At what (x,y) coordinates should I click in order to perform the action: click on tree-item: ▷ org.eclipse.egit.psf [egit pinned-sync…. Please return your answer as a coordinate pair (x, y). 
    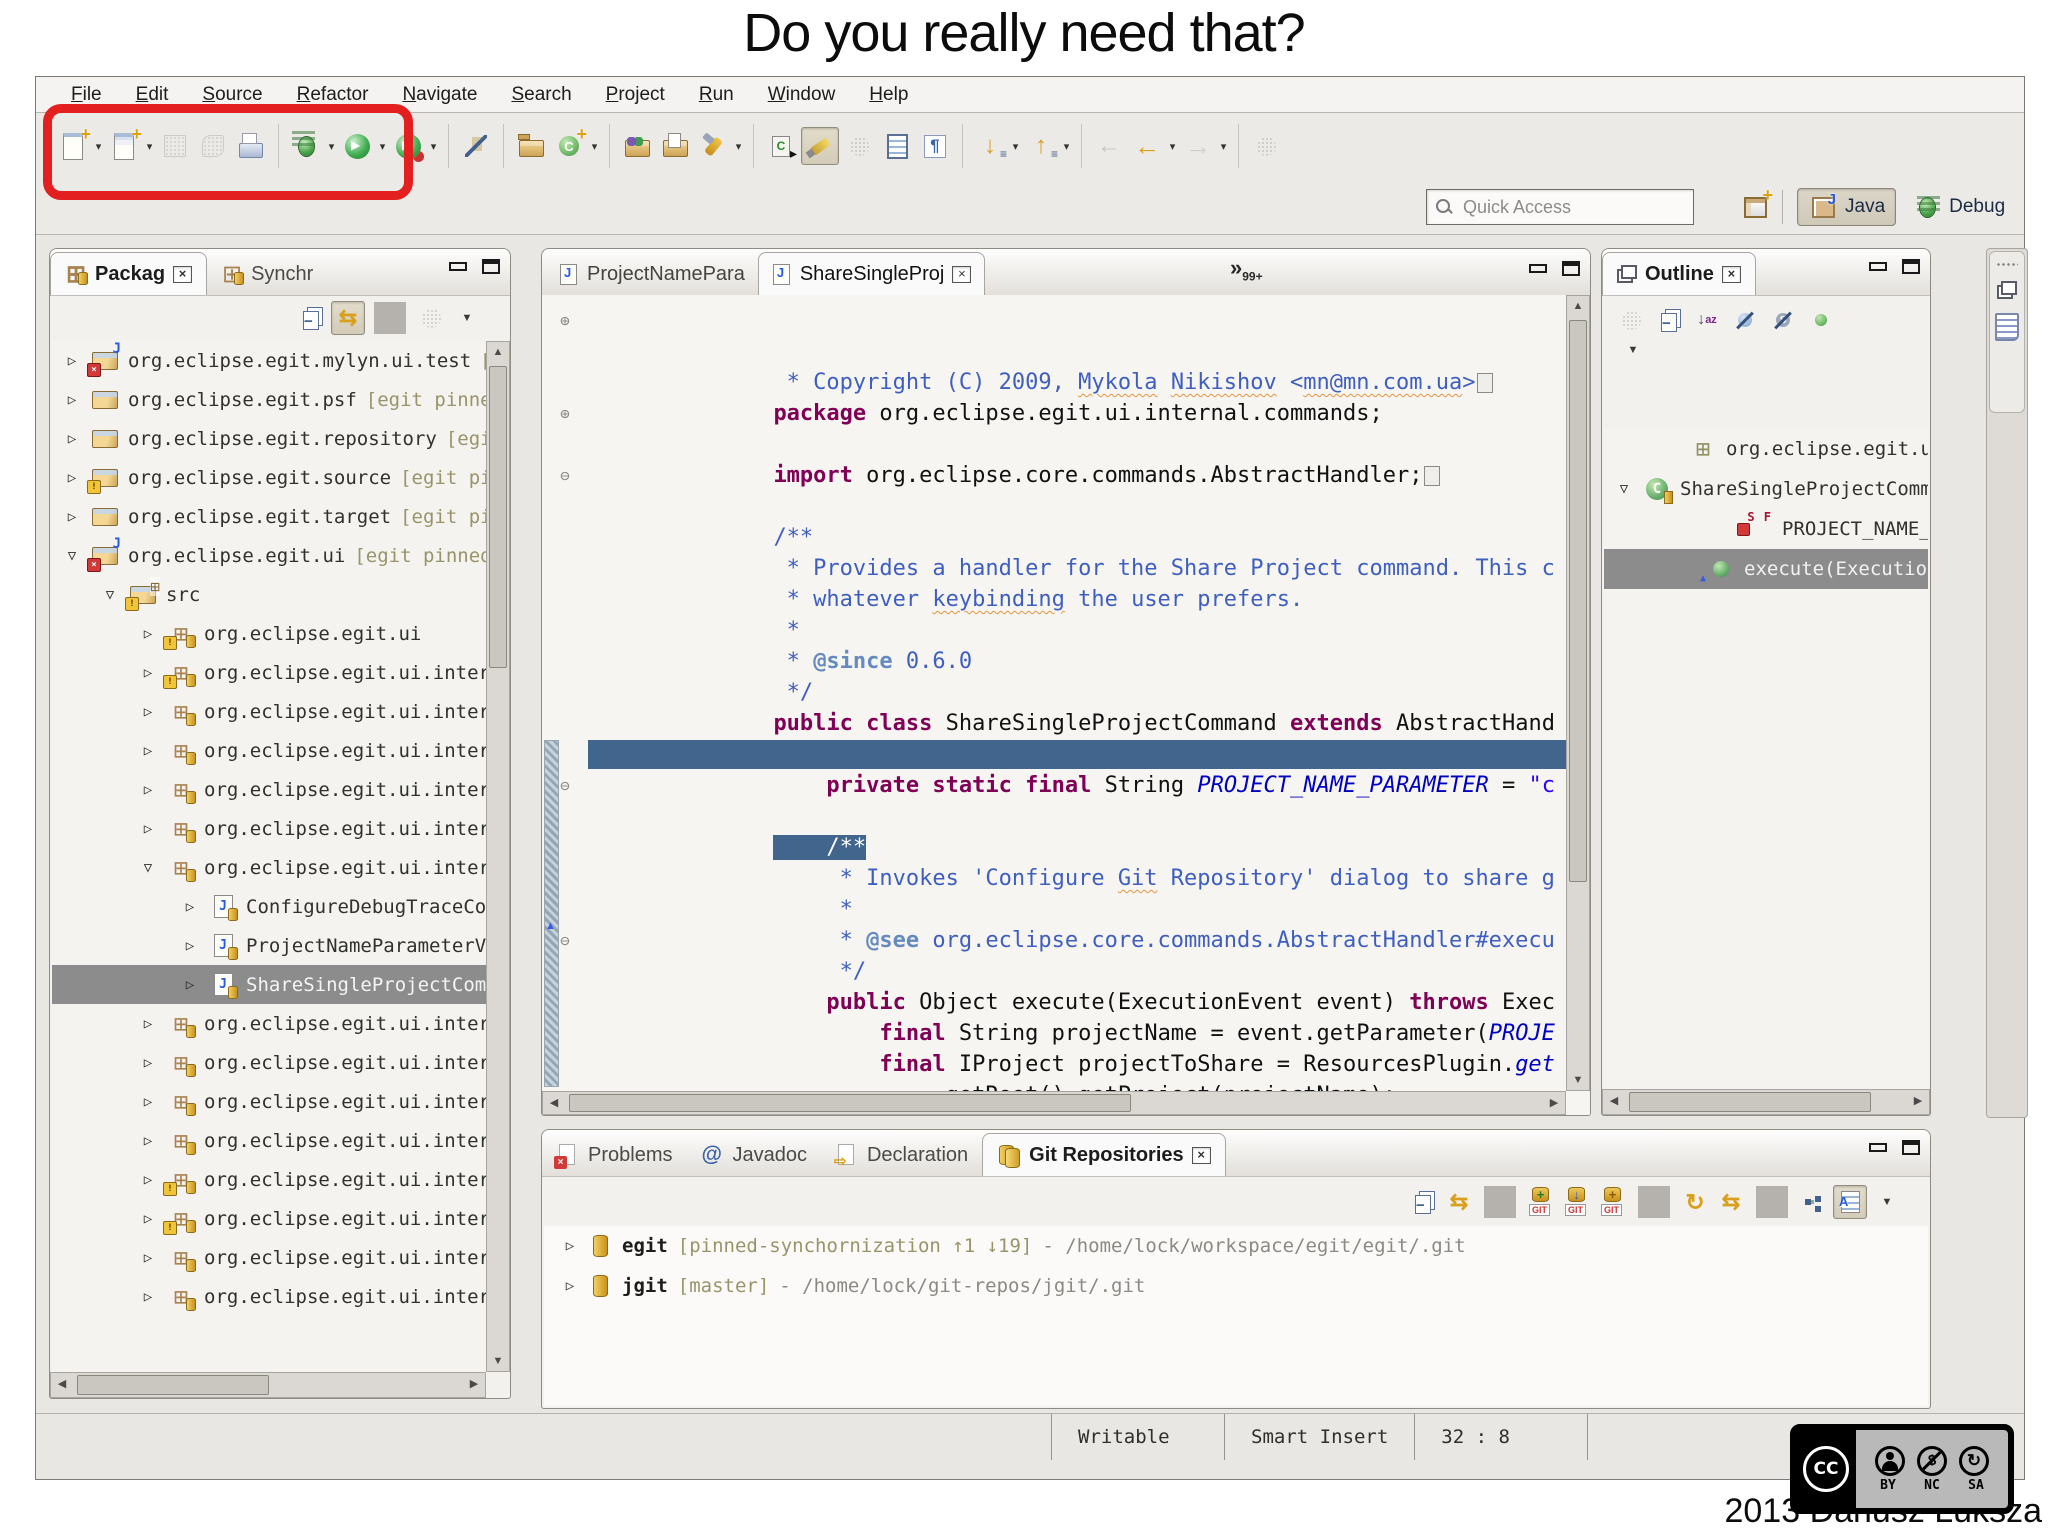
    Looking at the image, I should click on (269, 399).